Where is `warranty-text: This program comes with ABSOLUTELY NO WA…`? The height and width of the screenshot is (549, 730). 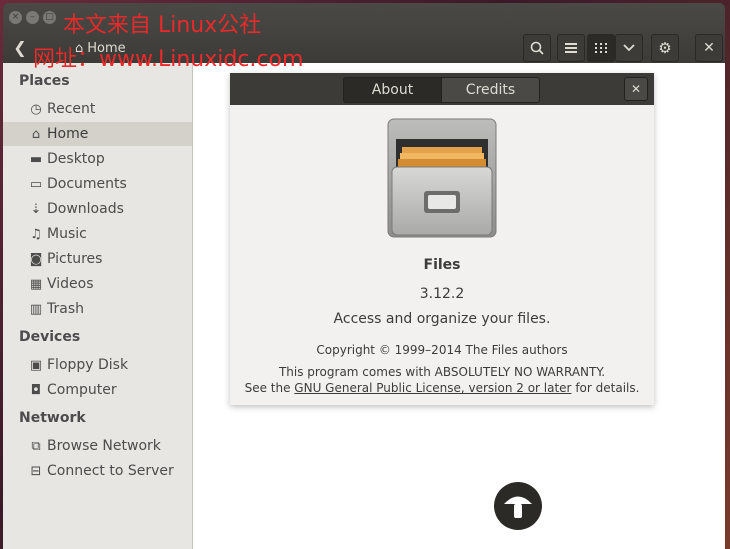
warranty-text: This program comes with ABSOLUTELY NO WA… is located at coordinates (442, 372).